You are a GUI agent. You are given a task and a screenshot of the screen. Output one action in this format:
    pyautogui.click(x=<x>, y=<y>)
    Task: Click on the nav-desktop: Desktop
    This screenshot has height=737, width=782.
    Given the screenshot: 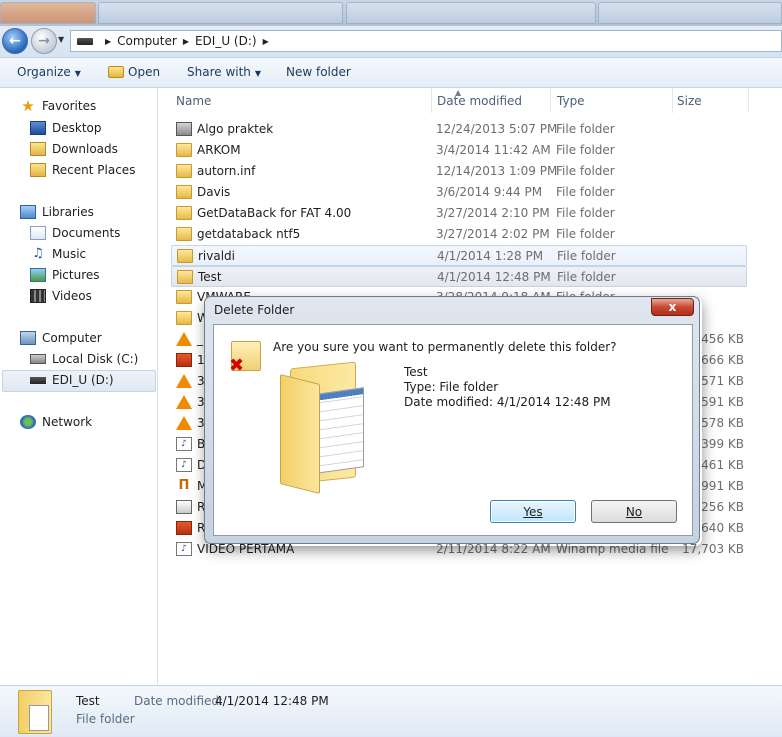 What is the action you would take?
    pyautogui.click(x=66, y=128)
    